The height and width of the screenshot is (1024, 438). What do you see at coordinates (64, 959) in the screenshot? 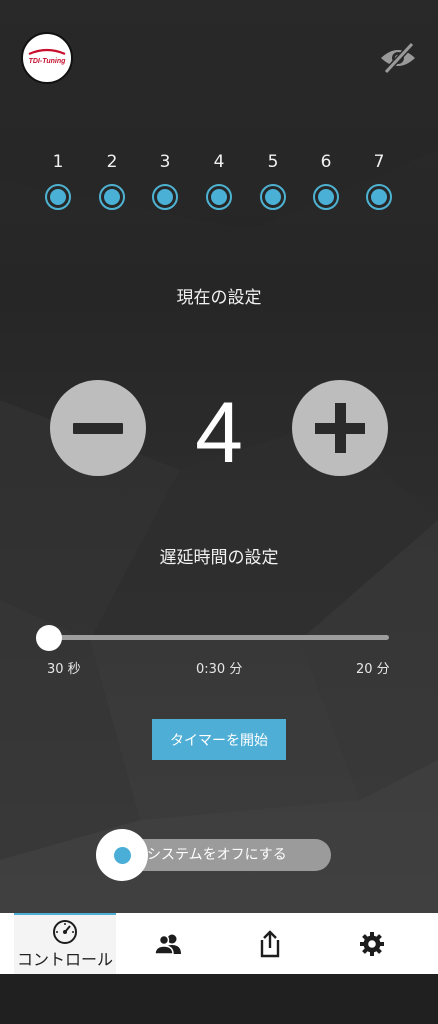
I see `nav-control-label: コントロール` at bounding box center [64, 959].